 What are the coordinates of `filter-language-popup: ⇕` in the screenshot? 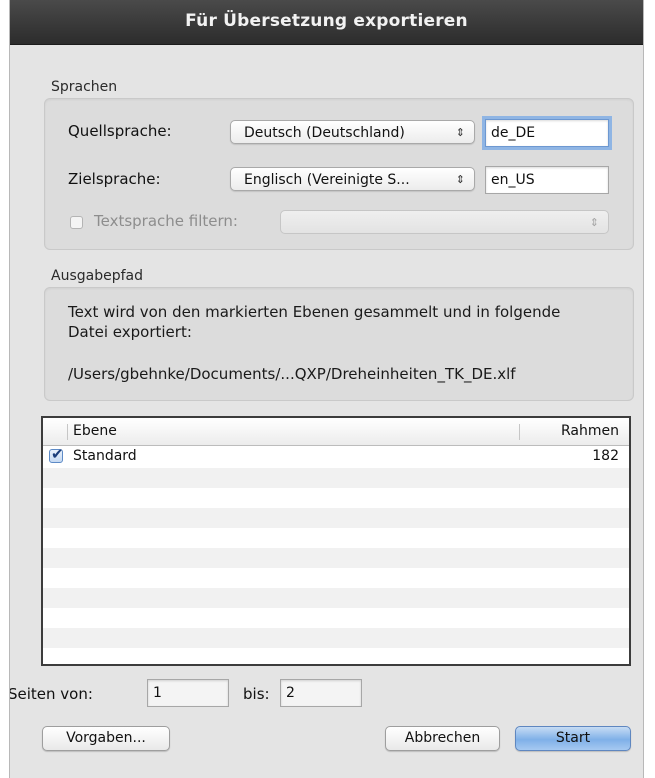 It's located at (444, 222).